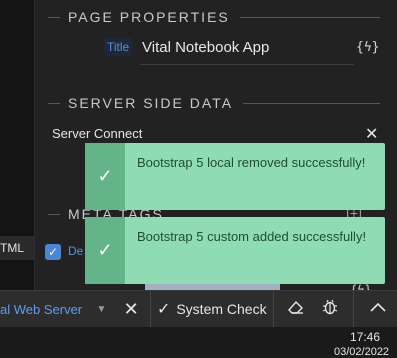  What do you see at coordinates (361, 352) in the screenshot?
I see `clock-date: 03/02/2022` at bounding box center [361, 352].